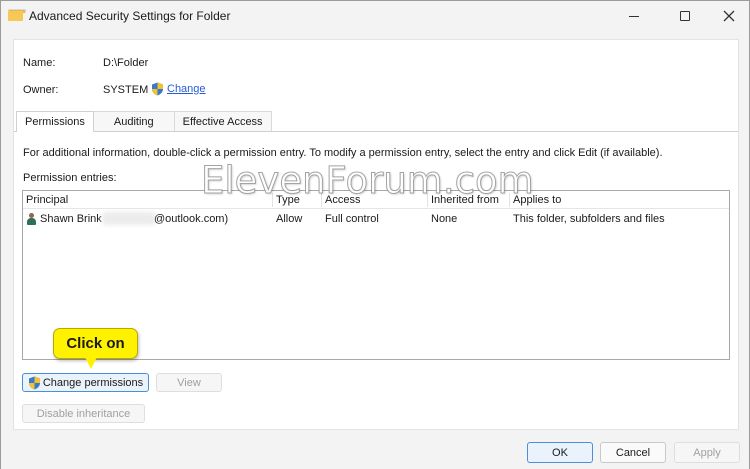 This screenshot has width=750, height=469. I want to click on name-value: D:\Folder, so click(126, 63).